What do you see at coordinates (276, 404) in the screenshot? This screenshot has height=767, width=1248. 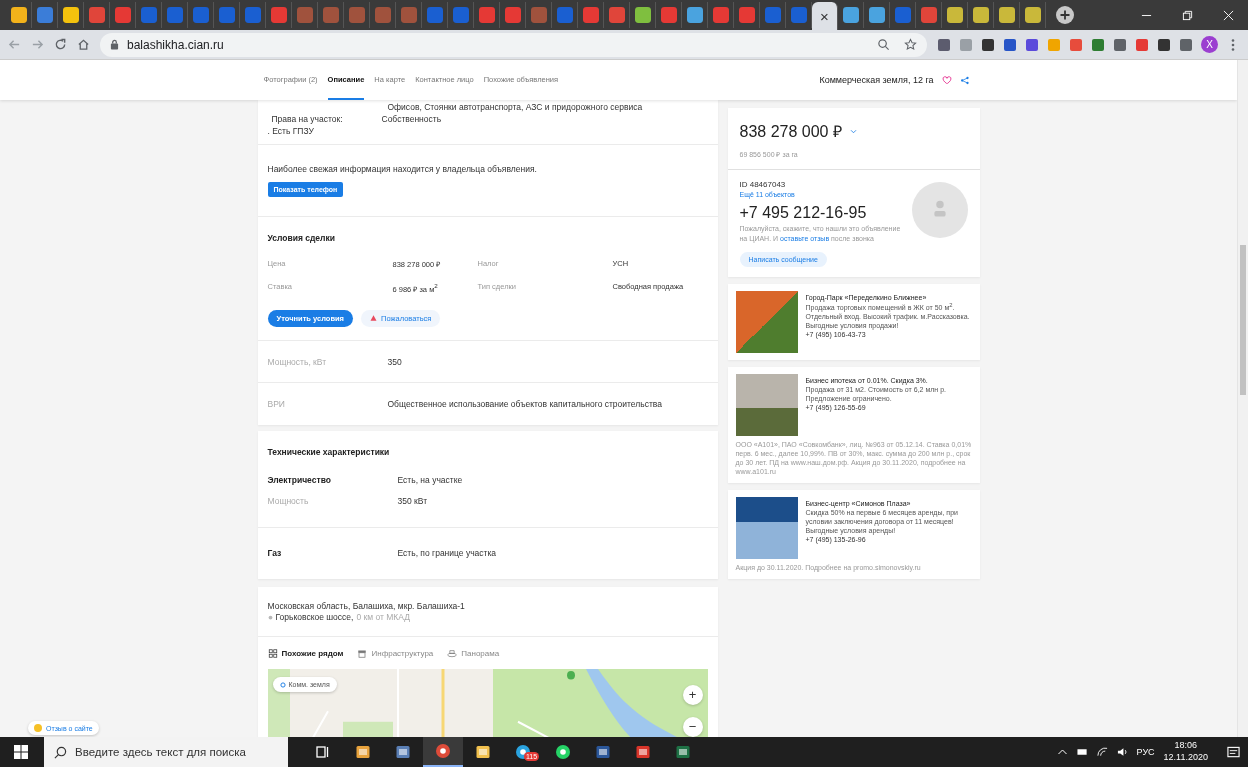 I see `field-label: ВРИ` at bounding box center [276, 404].